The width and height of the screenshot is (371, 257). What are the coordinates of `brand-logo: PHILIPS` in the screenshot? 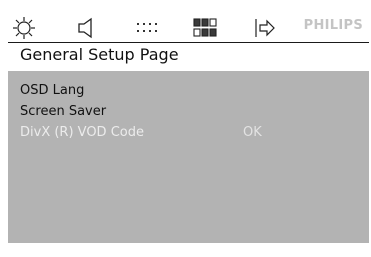 It's located at (333, 25).